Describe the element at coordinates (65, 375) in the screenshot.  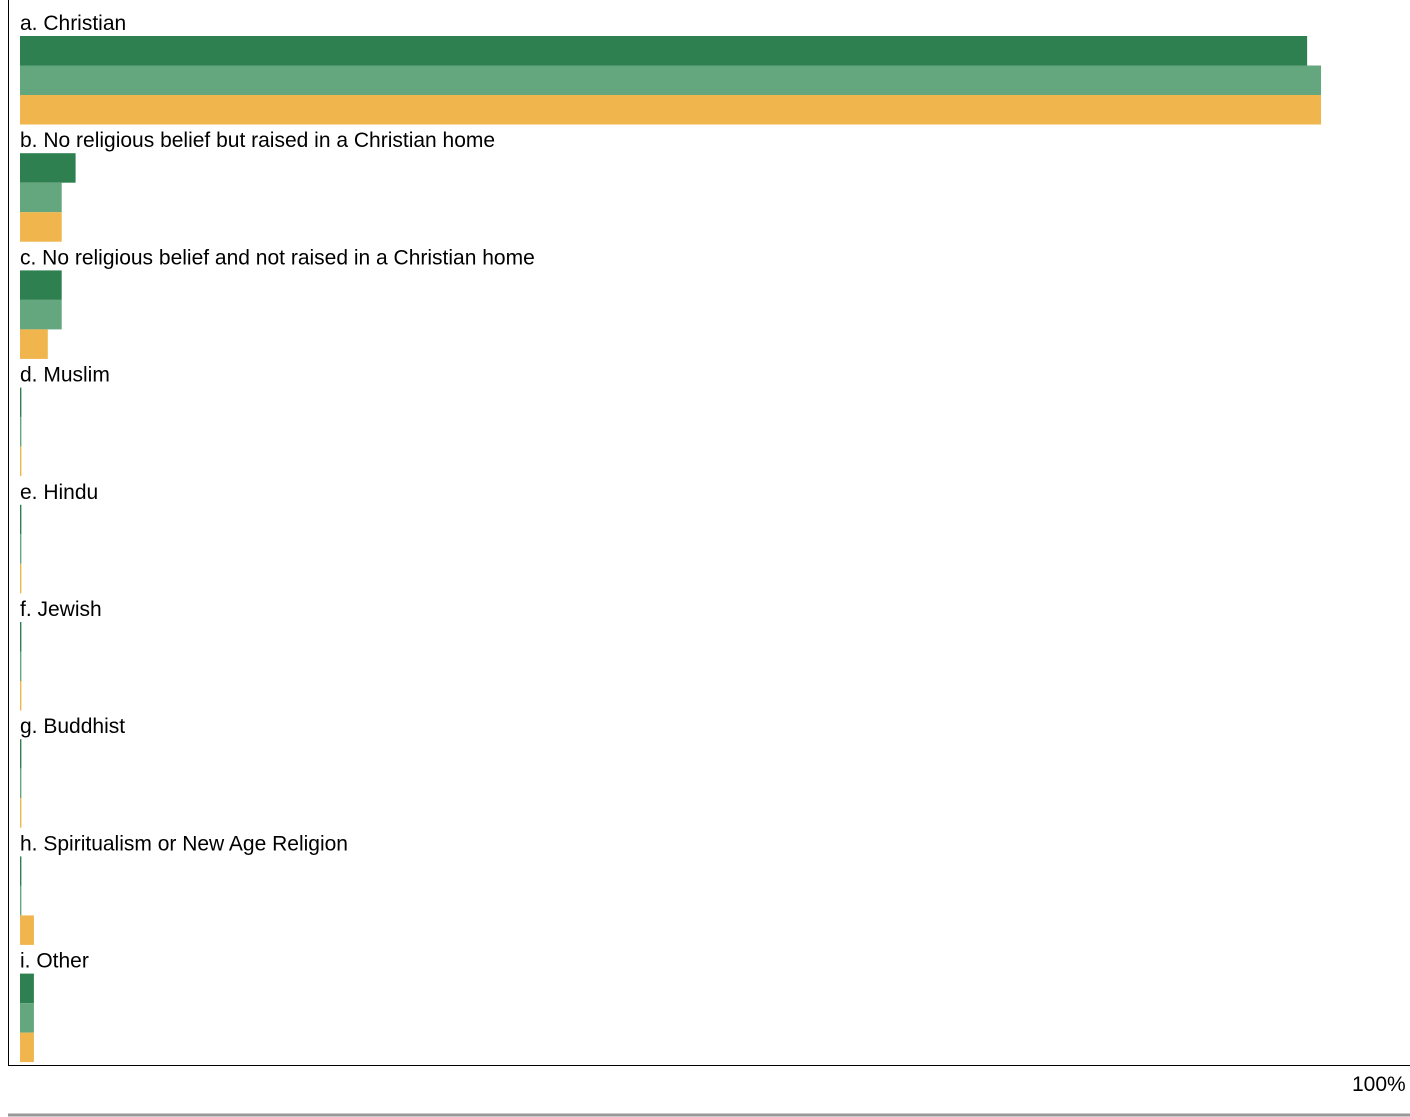
I see `category-label: d. Muslim` at that location.